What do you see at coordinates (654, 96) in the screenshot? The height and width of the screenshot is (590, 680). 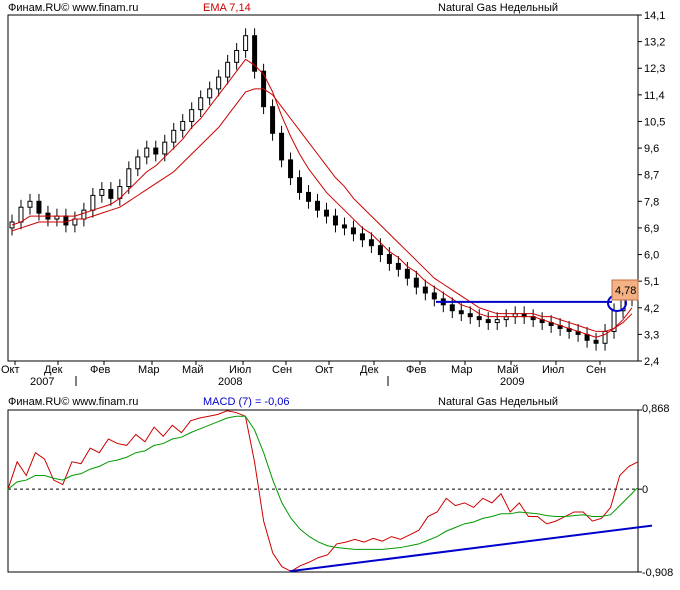 I see `y-tick-label: 11,4` at bounding box center [654, 96].